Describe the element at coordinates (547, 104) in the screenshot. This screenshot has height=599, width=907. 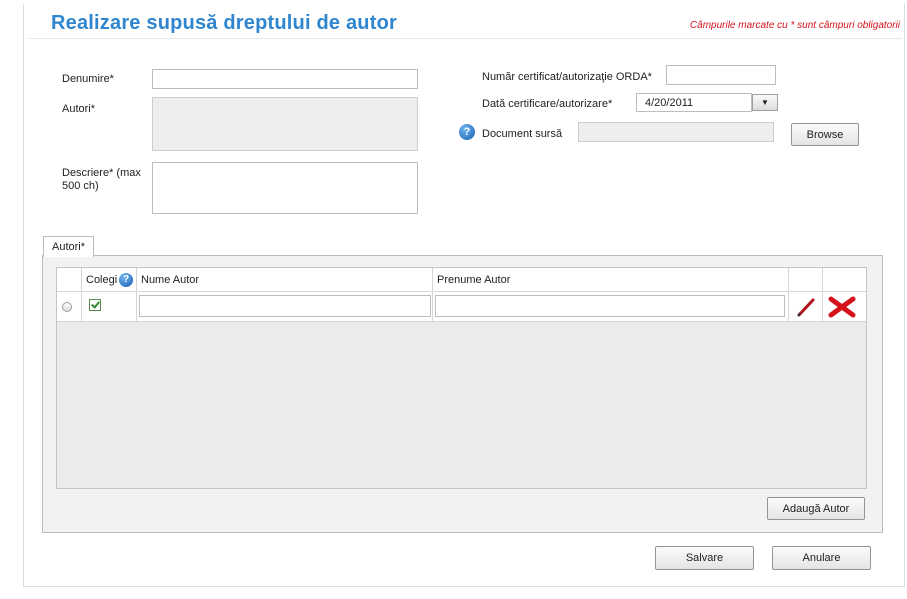
I see `data-certificare-label: Dată certificare/autorizare*` at that location.